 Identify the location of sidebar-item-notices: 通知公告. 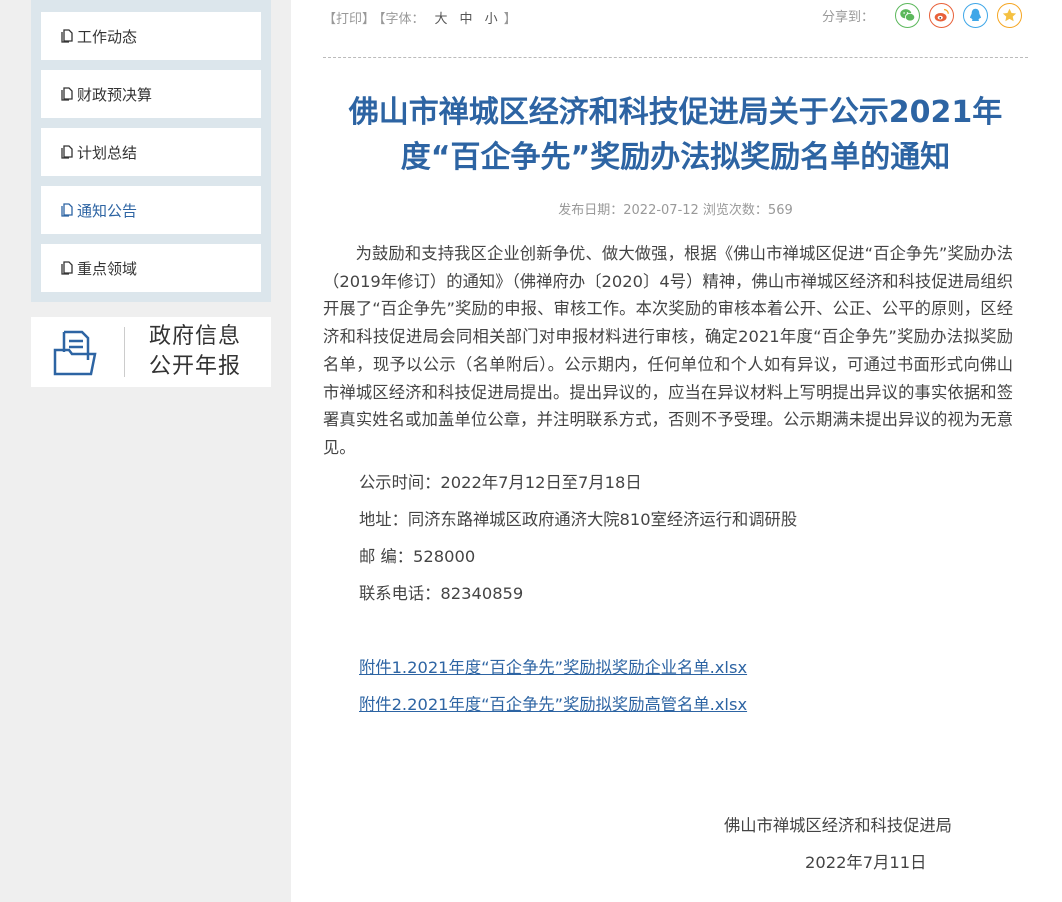
(151, 210).